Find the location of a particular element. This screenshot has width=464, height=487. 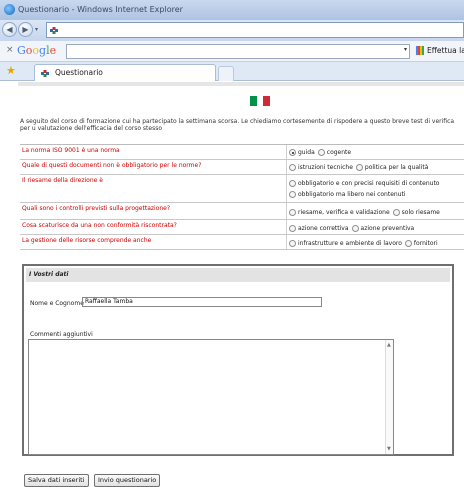

window-titlebar: Questionario - Windows Internet Explorer is located at coordinates (232, 10).